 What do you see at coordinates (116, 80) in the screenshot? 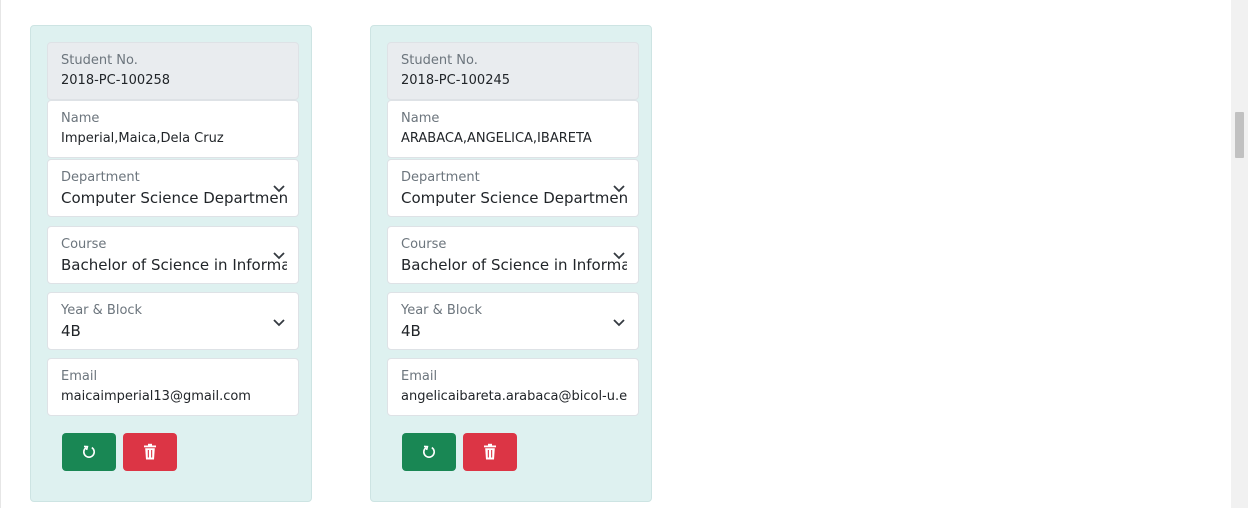
I see `student-no-value: 2018-PC-100258` at bounding box center [116, 80].